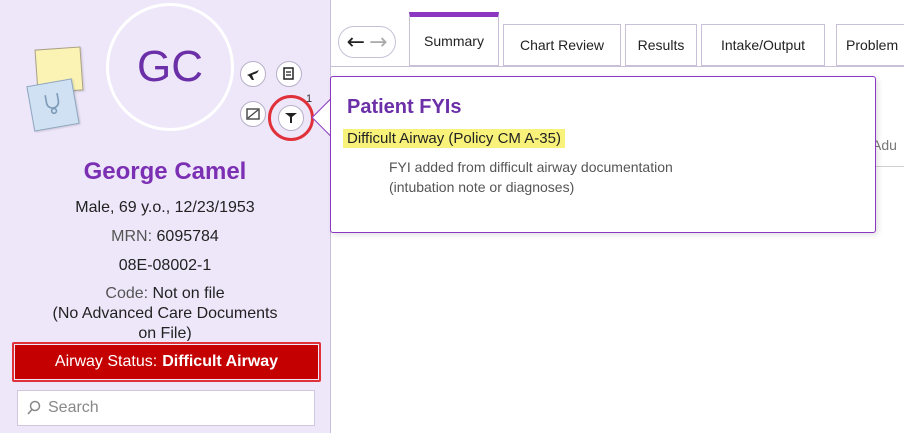  I want to click on code-status: Code: Not on file, so click(165, 294).